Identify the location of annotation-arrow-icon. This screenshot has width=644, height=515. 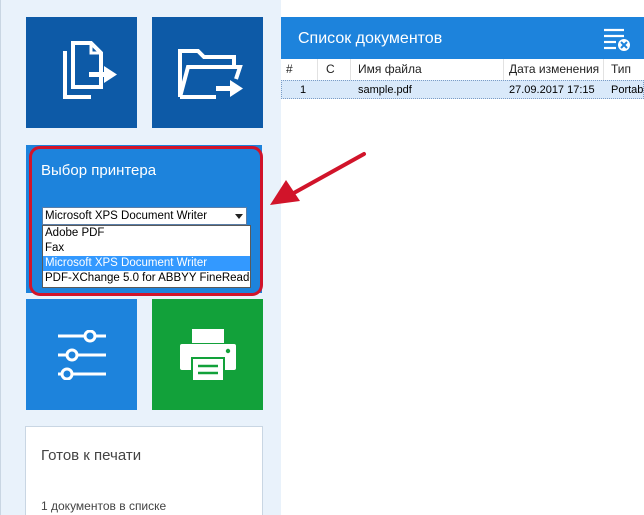
(318, 178).